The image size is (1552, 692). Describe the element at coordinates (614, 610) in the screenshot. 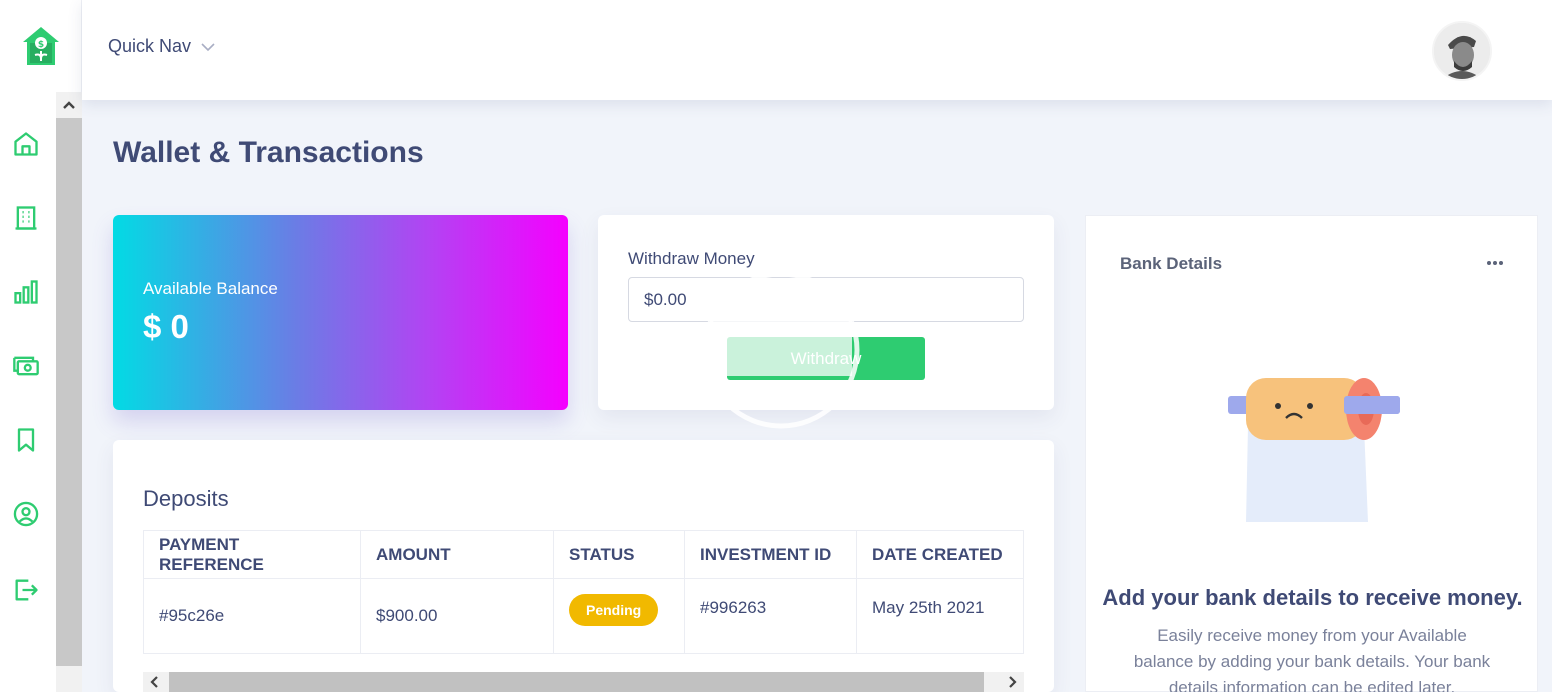

I see `status-badge: Pending` at that location.